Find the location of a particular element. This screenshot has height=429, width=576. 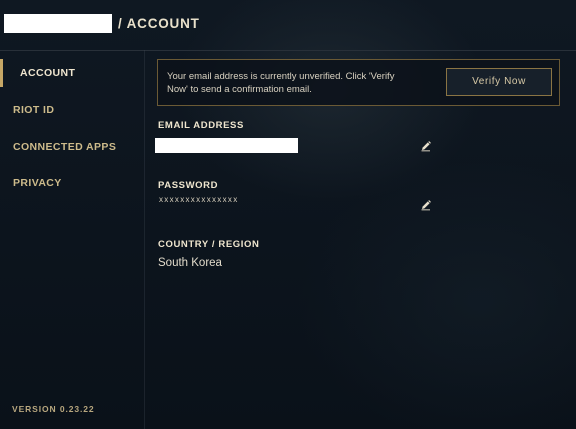

page-title: / ACCOUNT is located at coordinates (159, 23).